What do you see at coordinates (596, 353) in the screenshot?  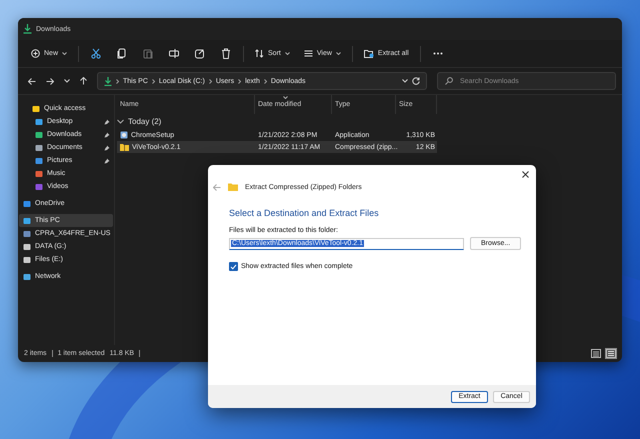 I see `details-view-icon` at bounding box center [596, 353].